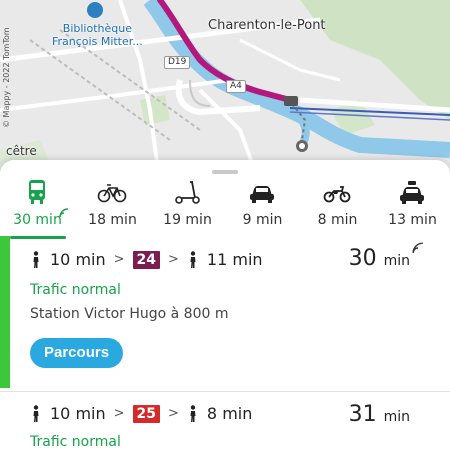 This screenshot has width=450, height=450. Describe the element at coordinates (412, 209) in the screenshot. I see `mode-tab-taxi: 13 min` at that location.